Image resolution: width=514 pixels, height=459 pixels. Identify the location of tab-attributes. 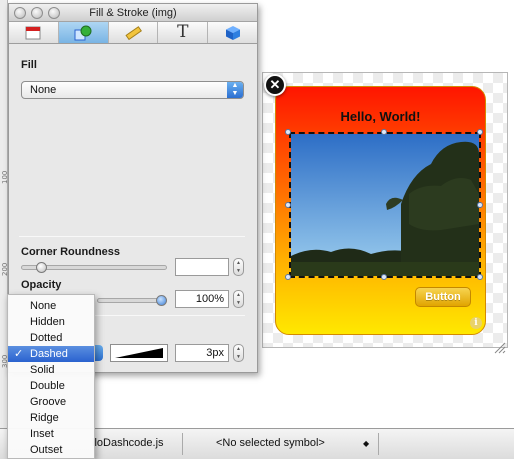
(34, 32).